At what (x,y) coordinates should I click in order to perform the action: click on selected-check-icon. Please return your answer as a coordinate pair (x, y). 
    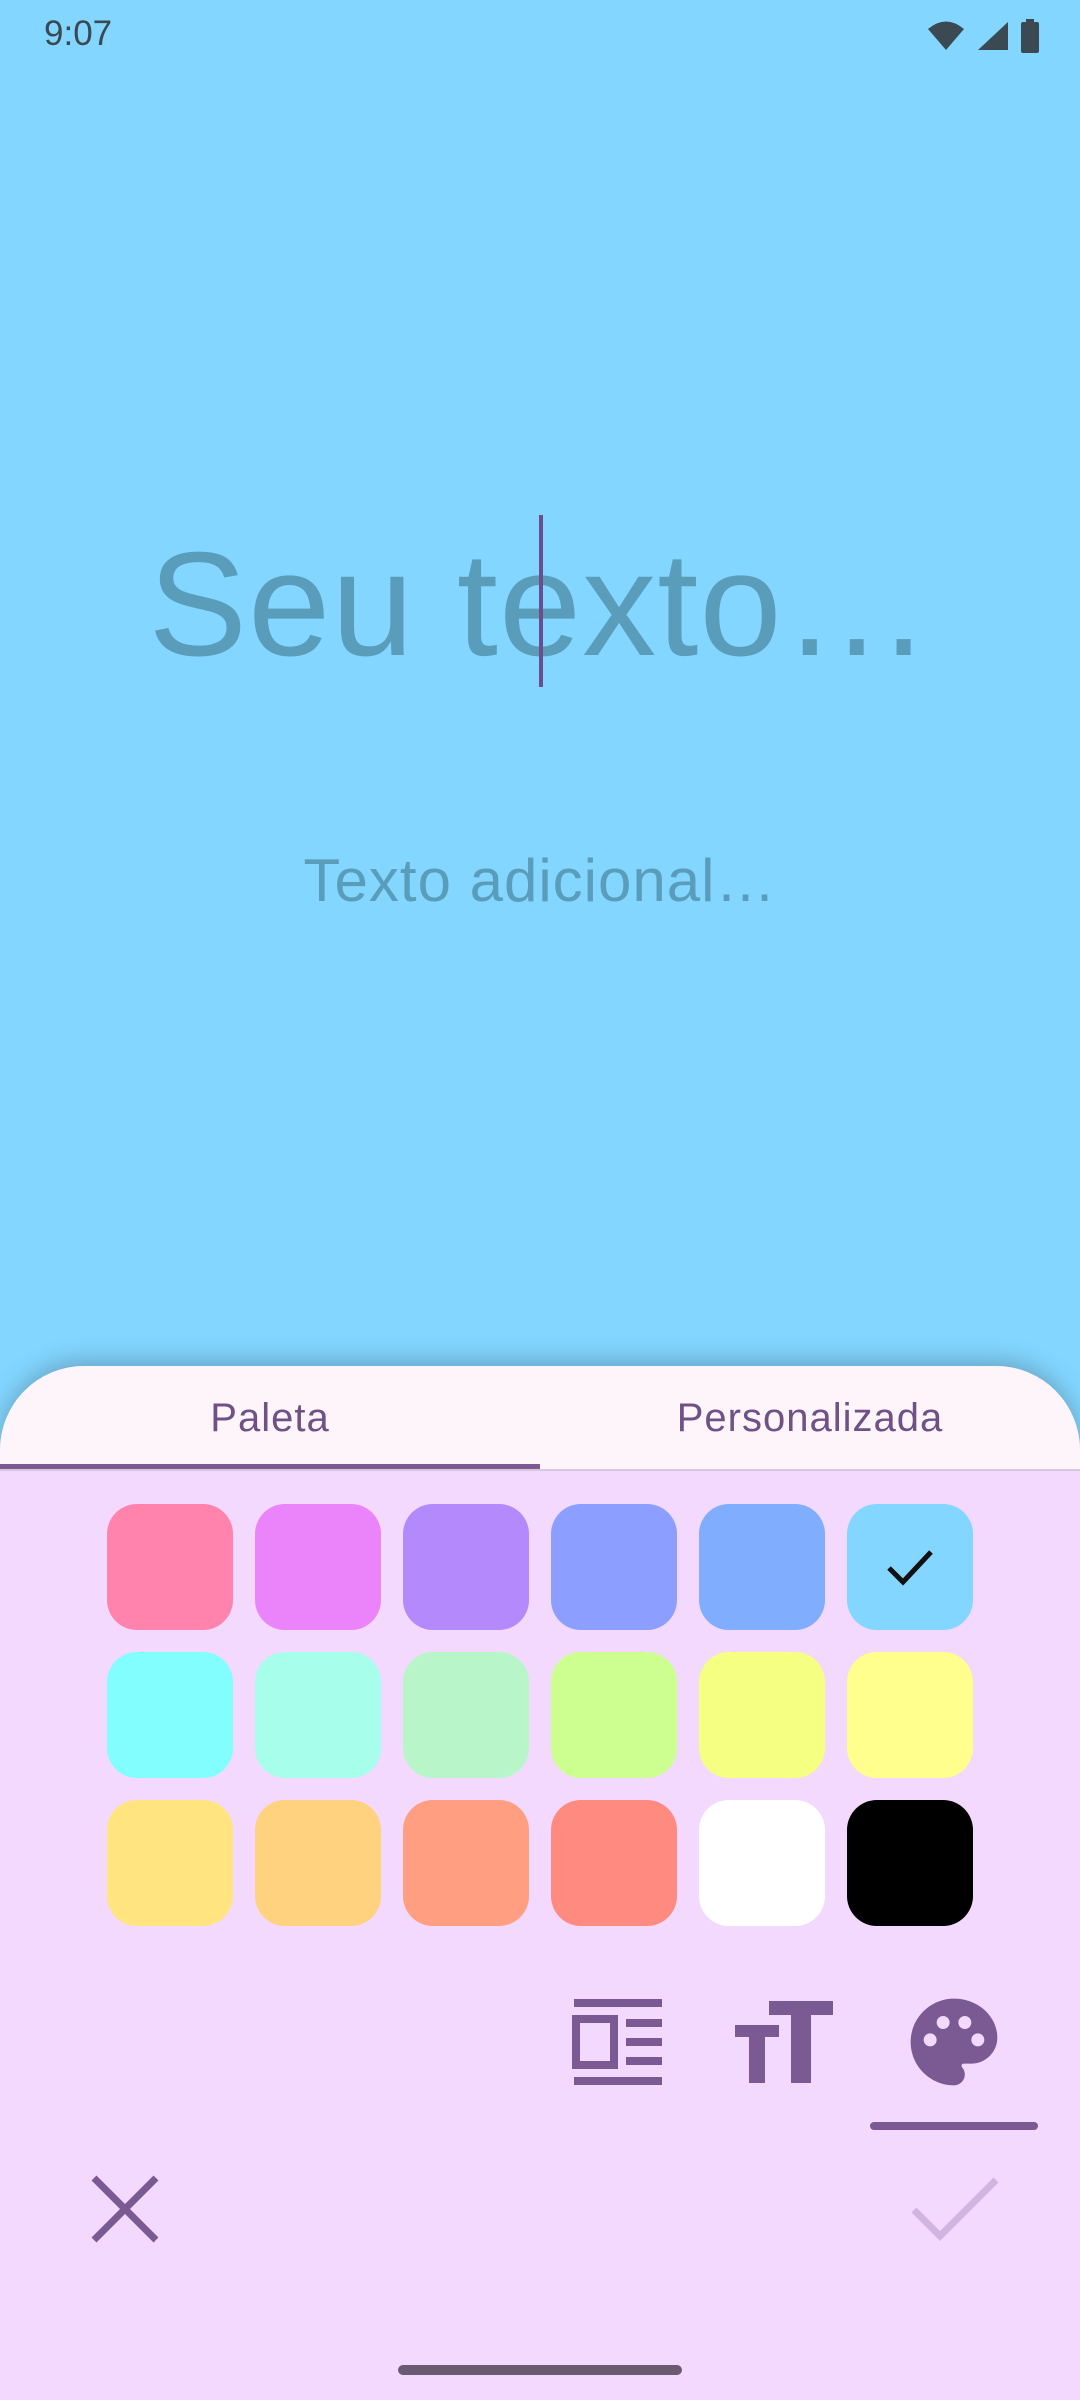
    Looking at the image, I should click on (910, 1568).